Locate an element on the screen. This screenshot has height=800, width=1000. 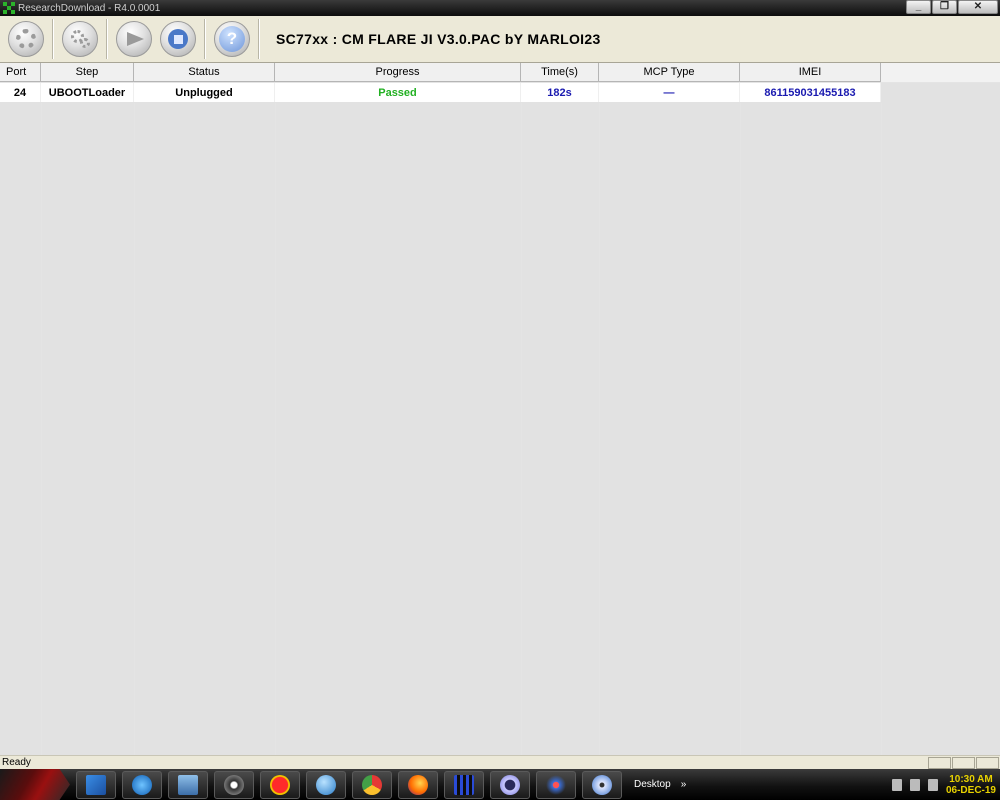
gears-icon is located at coordinates (80, 39).